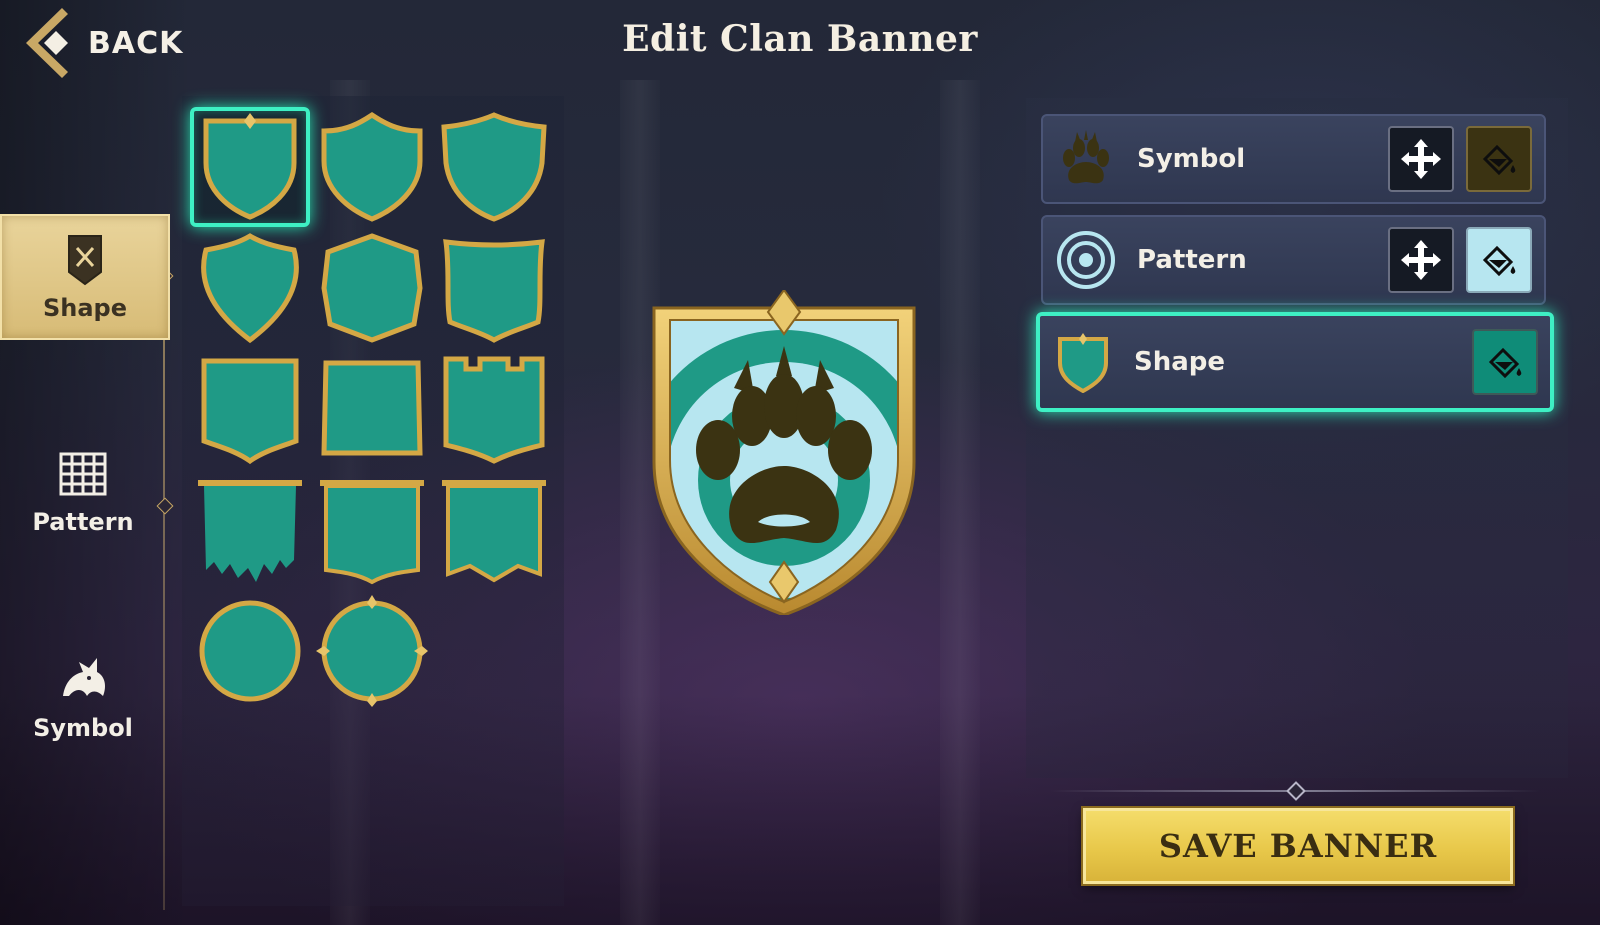  Describe the element at coordinates (1191, 159) in the screenshot. I see `layer-symbol-label: Symbol` at that location.